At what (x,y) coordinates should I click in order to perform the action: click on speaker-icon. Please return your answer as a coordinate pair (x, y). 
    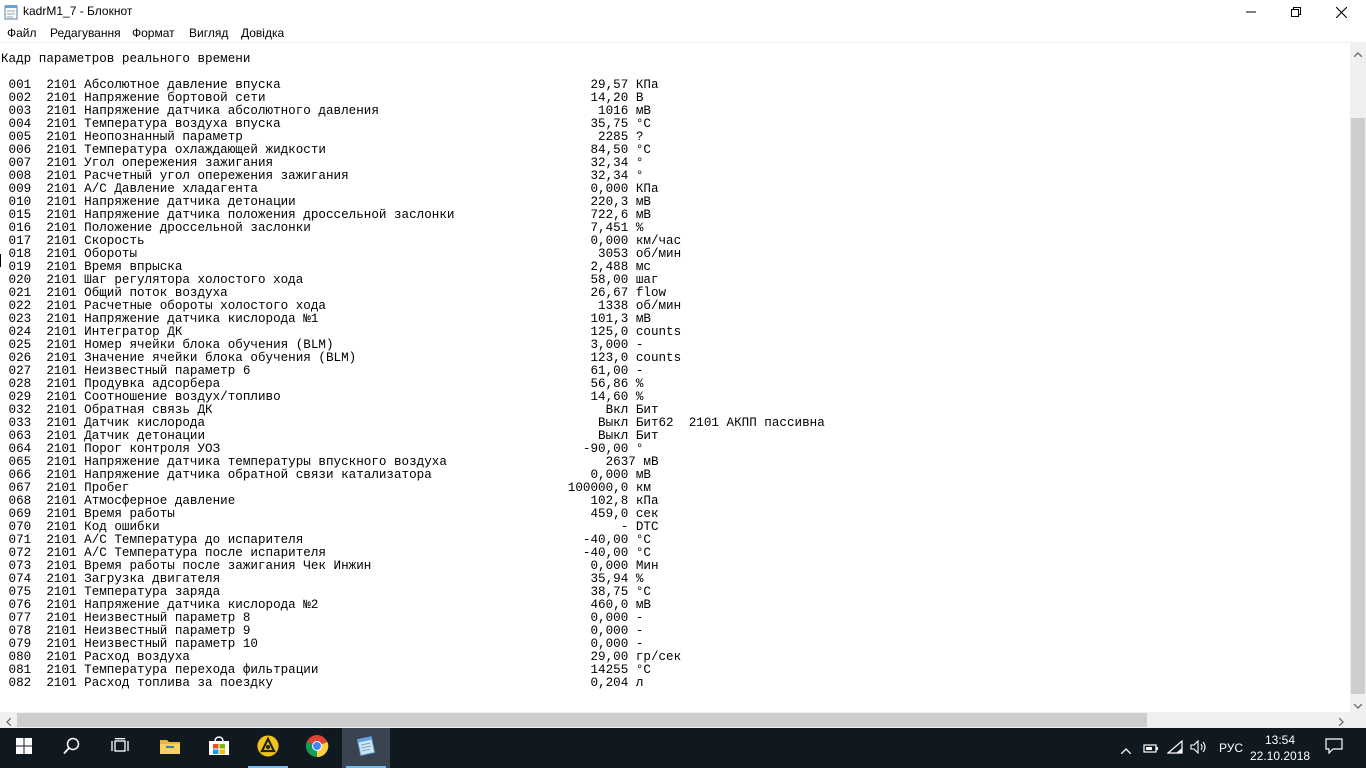
    Looking at the image, I should click on (1199, 748).